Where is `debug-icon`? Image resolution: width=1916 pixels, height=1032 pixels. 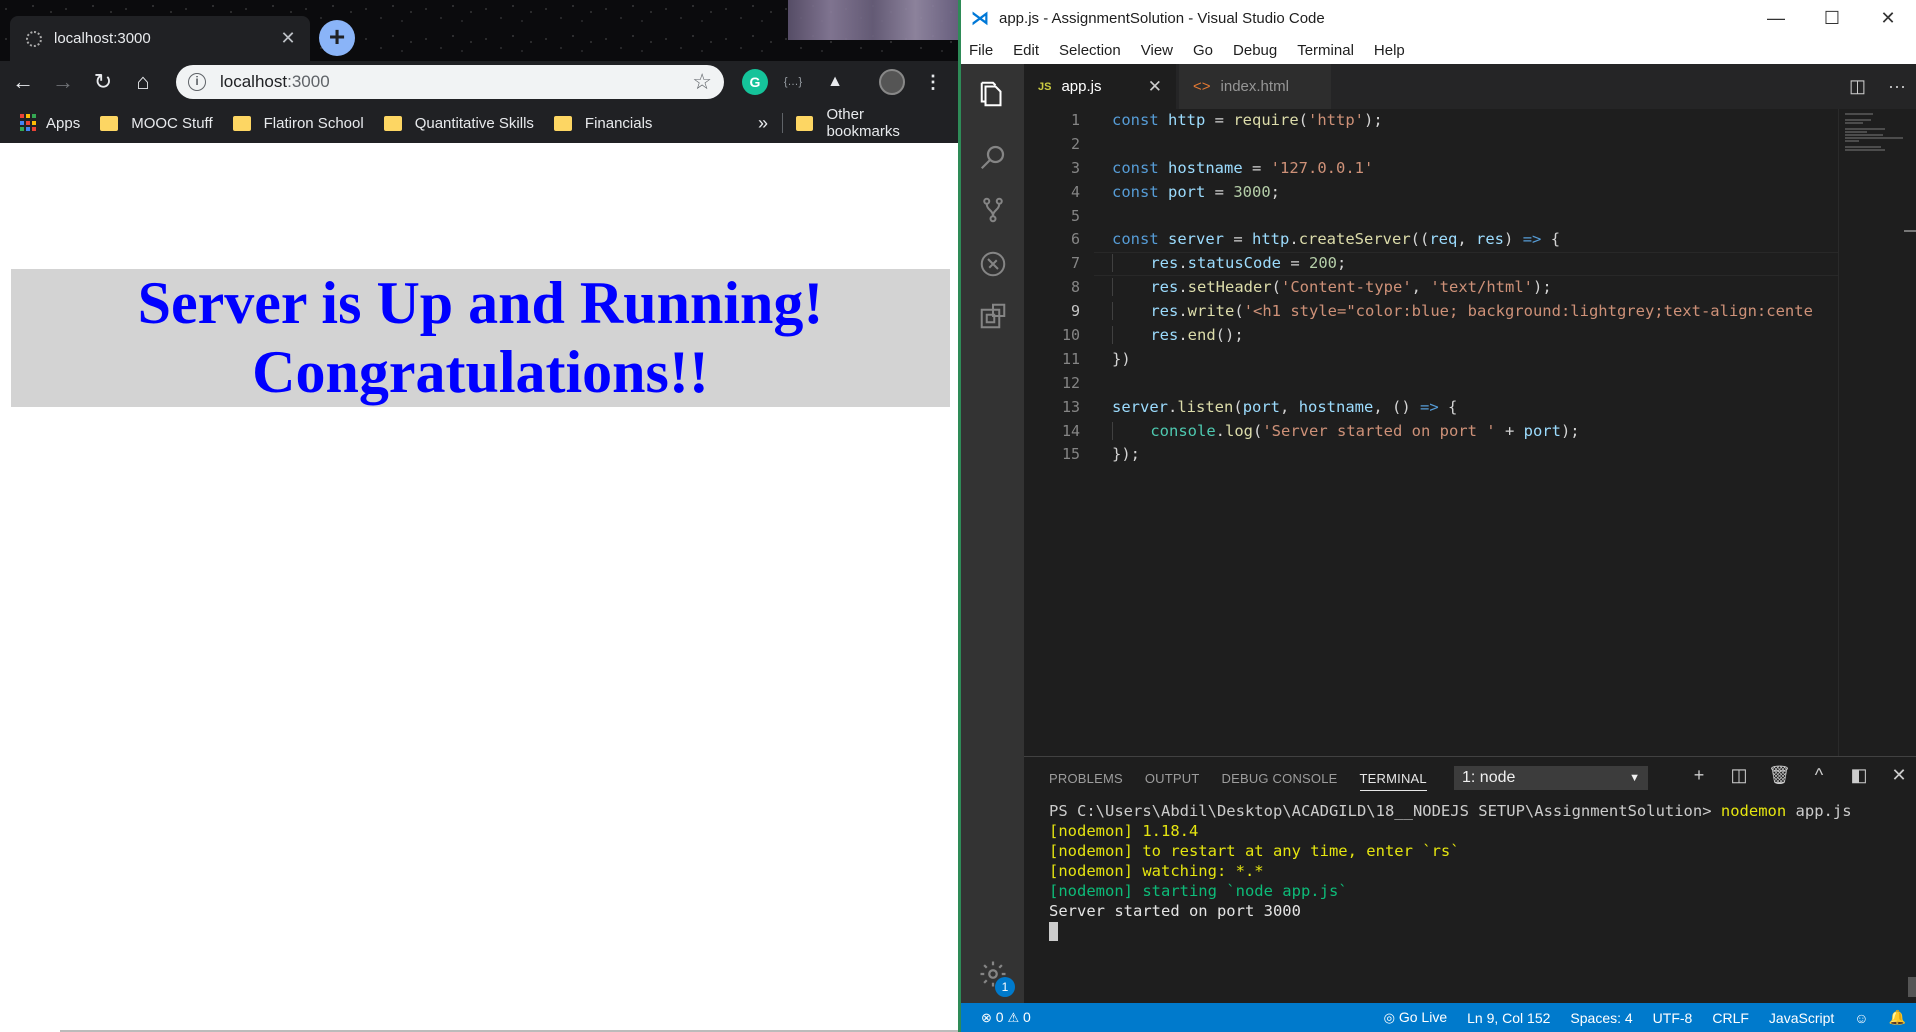 debug-icon is located at coordinates (992, 264).